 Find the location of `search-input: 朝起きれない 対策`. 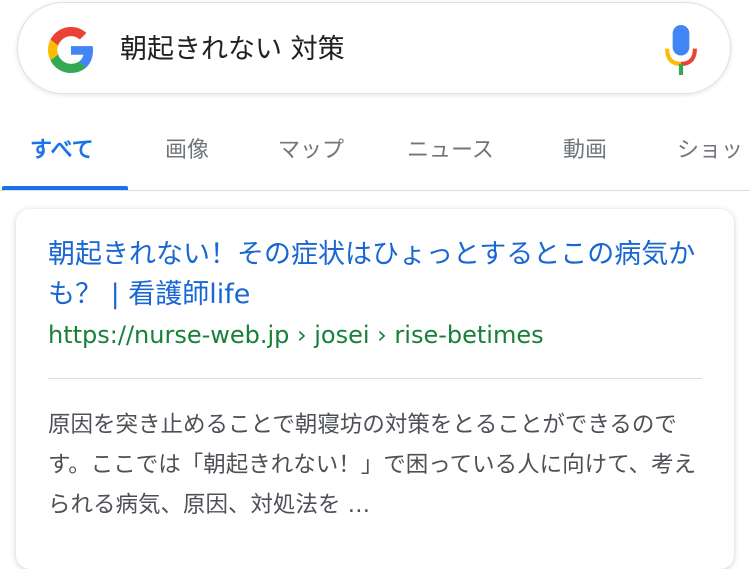

search-input: 朝起きれない 対策 is located at coordinates (232, 50).